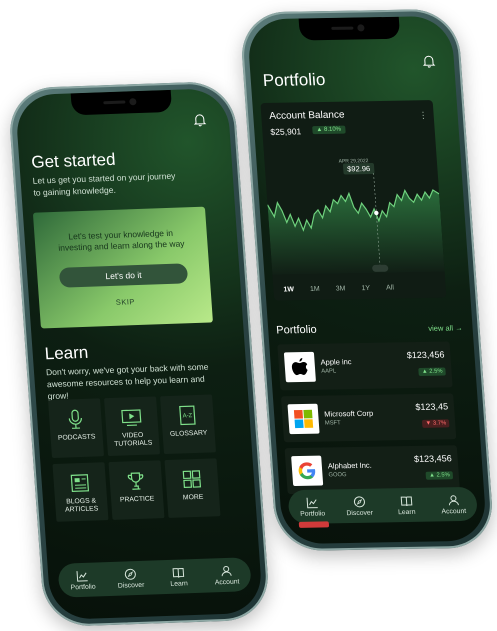 Image resolution: width=497 pixels, height=631 pixels. Describe the element at coordinates (423, 115) in the screenshot. I see `more-options-icon: ⋮` at that location.